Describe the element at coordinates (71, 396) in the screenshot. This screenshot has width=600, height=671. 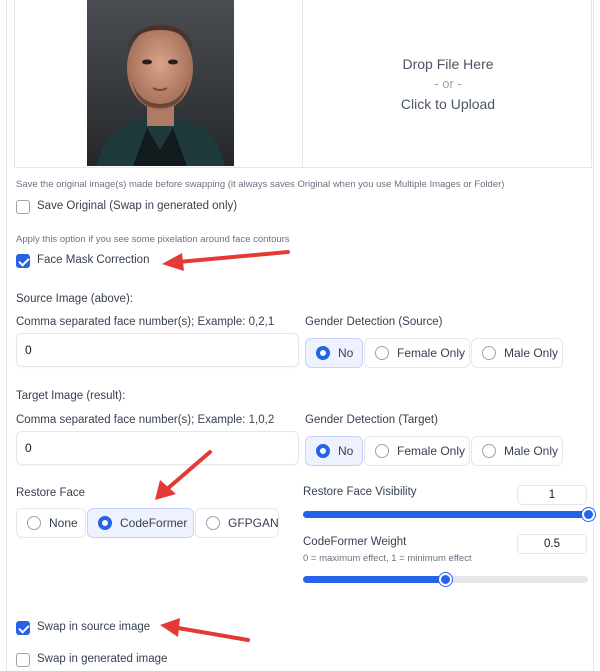
I see `target-section-title: Target Image (result):` at that location.